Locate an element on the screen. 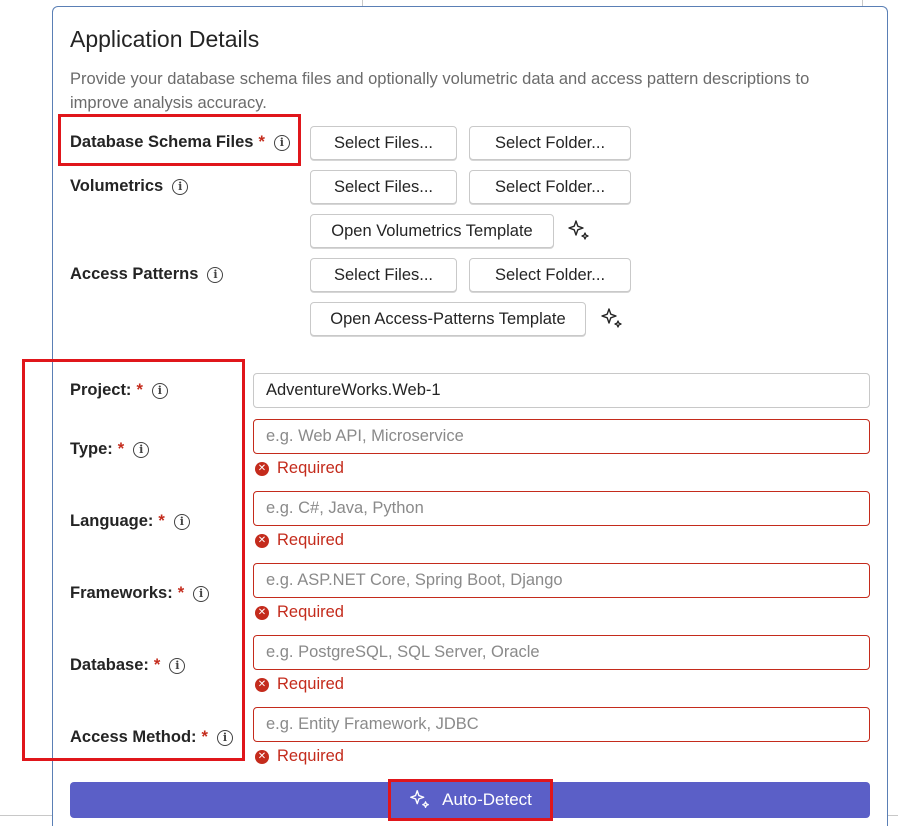 This screenshot has height=826, width=898. access-method-input: e.g. Entity Framework, JDBC is located at coordinates (561, 724).